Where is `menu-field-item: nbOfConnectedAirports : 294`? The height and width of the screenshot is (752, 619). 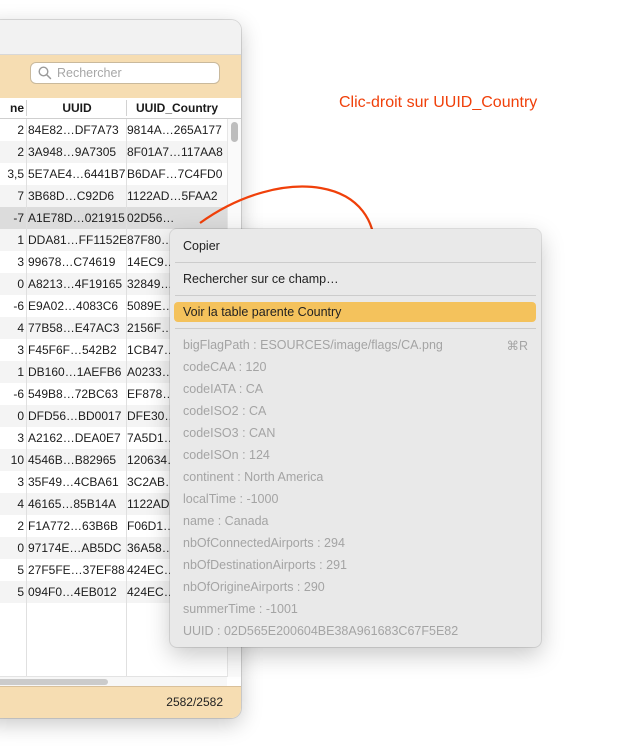 menu-field-item: nbOfConnectedAirports : 294 is located at coordinates (264, 543).